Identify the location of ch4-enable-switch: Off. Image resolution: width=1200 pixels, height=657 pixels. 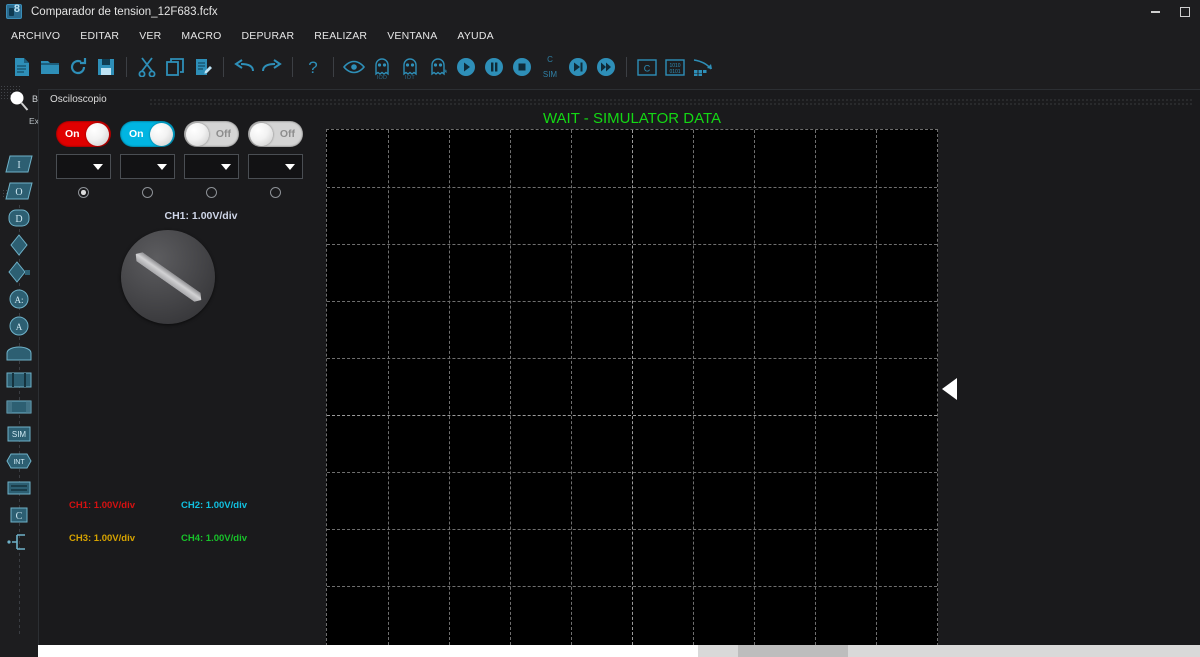
(275, 134).